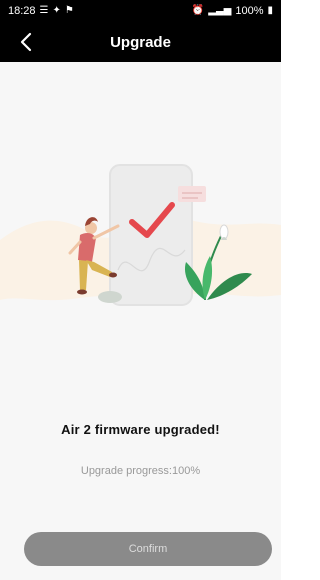 The image size is (320, 580). I want to click on status-right: ⏰ ▂▃▅ 100% ▮, so click(232, 11).